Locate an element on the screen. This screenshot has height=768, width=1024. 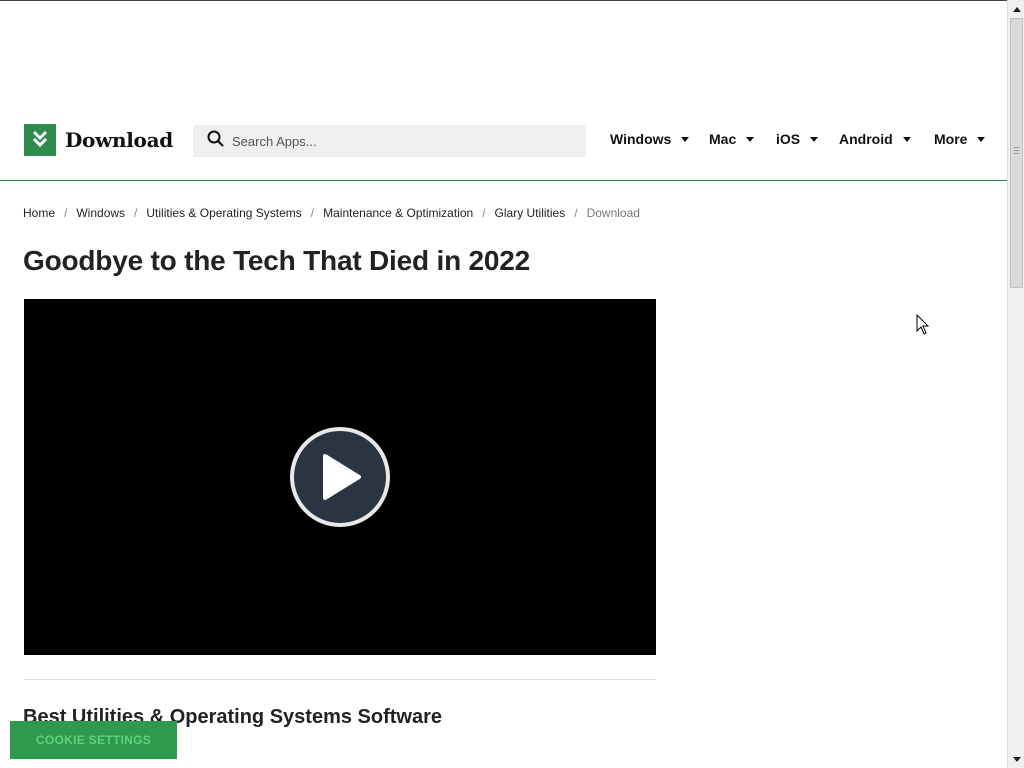
mouse-cursor-icon is located at coordinates (923, 324).